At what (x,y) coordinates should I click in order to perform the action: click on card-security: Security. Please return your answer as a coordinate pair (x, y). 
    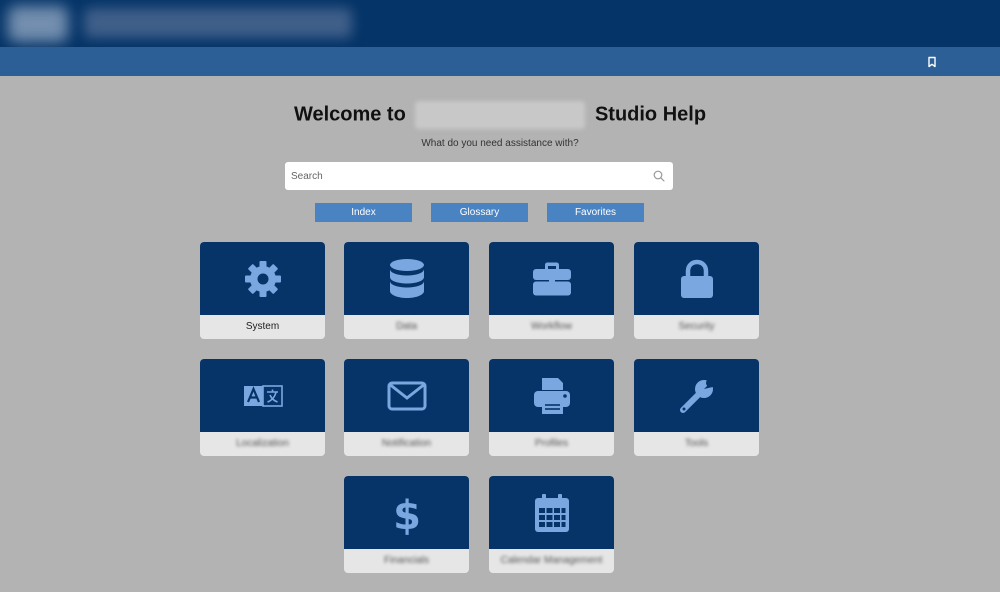
    Looking at the image, I should click on (696, 290).